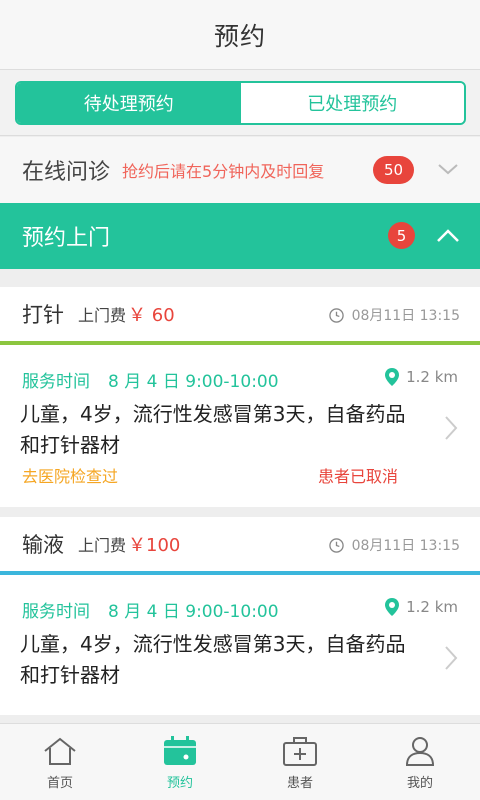 The image size is (480, 800). What do you see at coordinates (358, 476) in the screenshot?
I see `appointment-status: 患者已取消` at bounding box center [358, 476].